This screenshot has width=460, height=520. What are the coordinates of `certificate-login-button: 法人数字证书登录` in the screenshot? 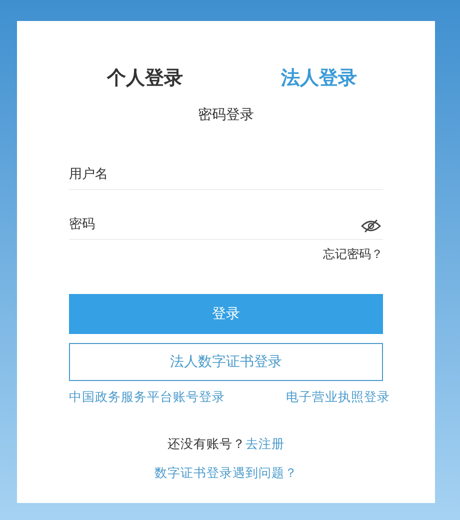 It's located at (226, 362).